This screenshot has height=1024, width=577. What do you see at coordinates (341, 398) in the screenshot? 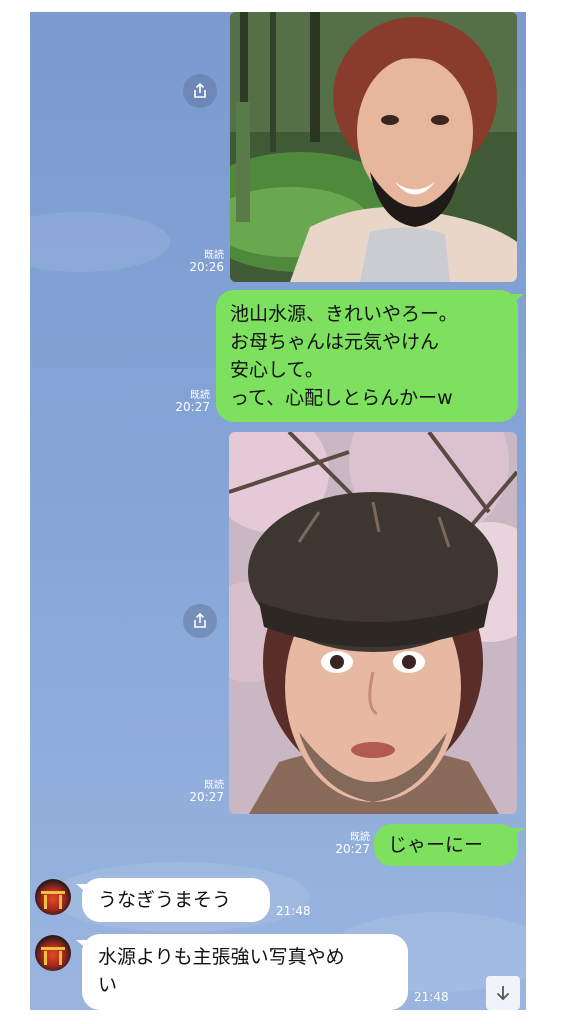
I see `message-line: って、心配しとらんかーw` at bounding box center [341, 398].